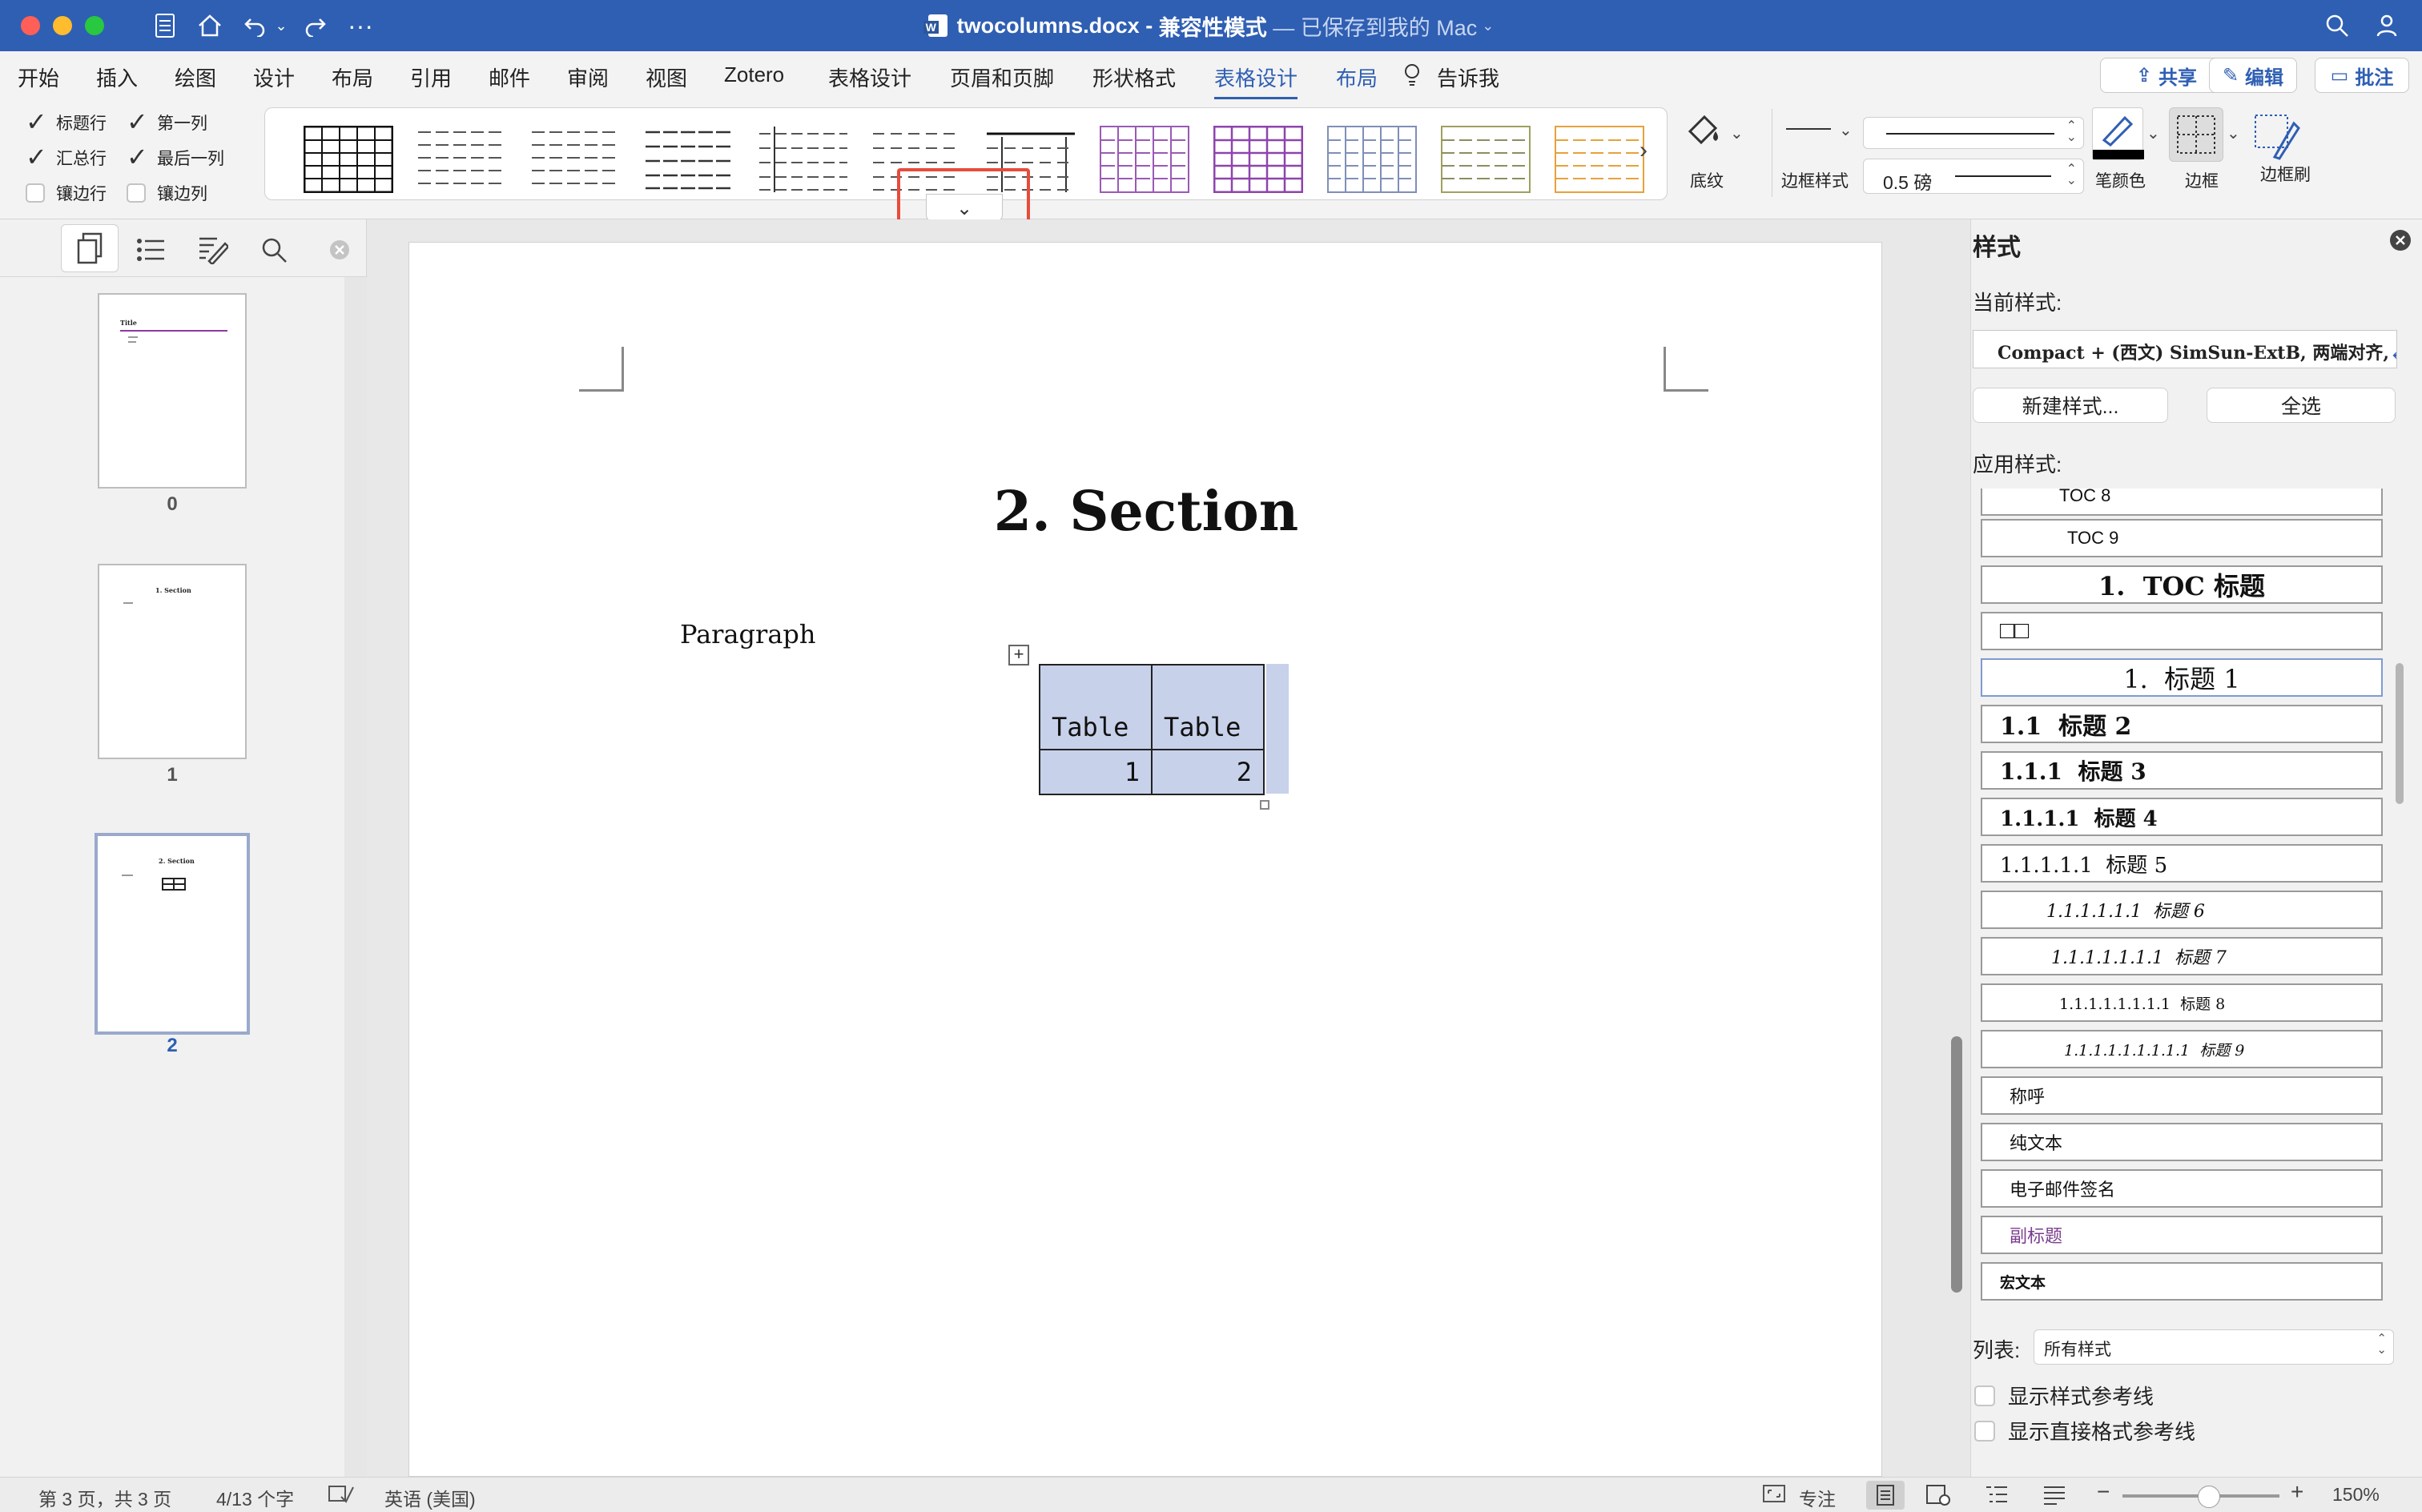 The image size is (2422, 1512). Describe the element at coordinates (2214, 1347) in the screenshot. I see `list-filter-select: 所有样式 ⌃ ⌄` at that location.